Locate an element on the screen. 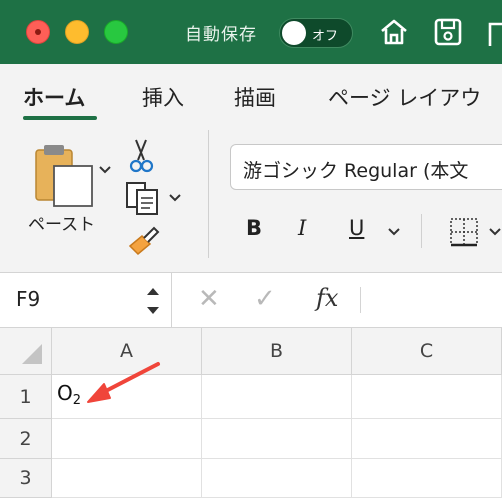 This screenshot has width=502, height=498. borders-chevron-down-icon is located at coordinates (495, 232).